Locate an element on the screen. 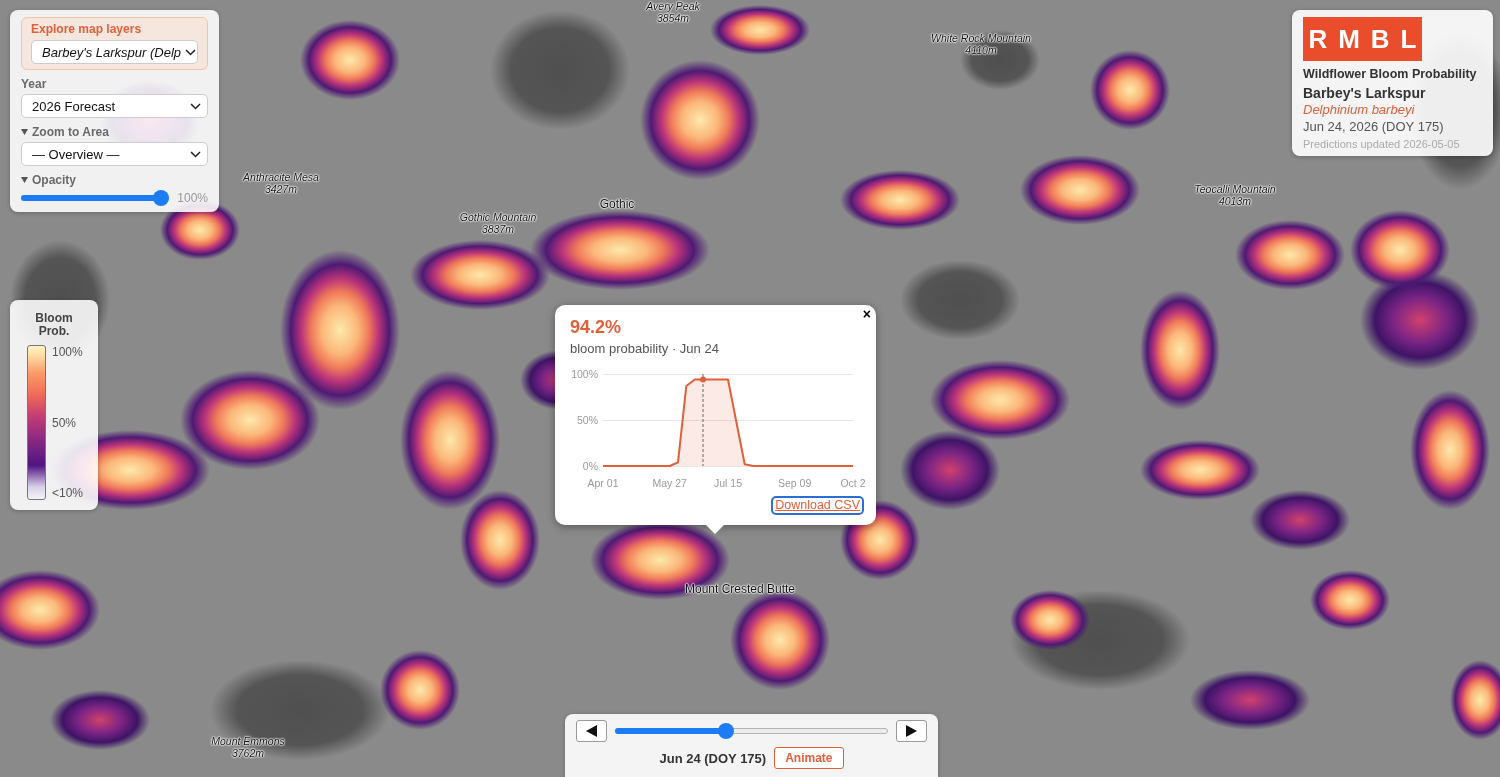 The width and height of the screenshot is (1500, 777). y-axis-label: 0% is located at coordinates (590, 466).